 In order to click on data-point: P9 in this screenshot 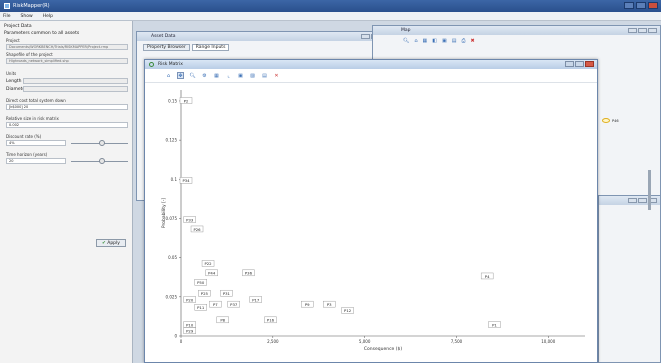, I will do `click(307, 304)`.